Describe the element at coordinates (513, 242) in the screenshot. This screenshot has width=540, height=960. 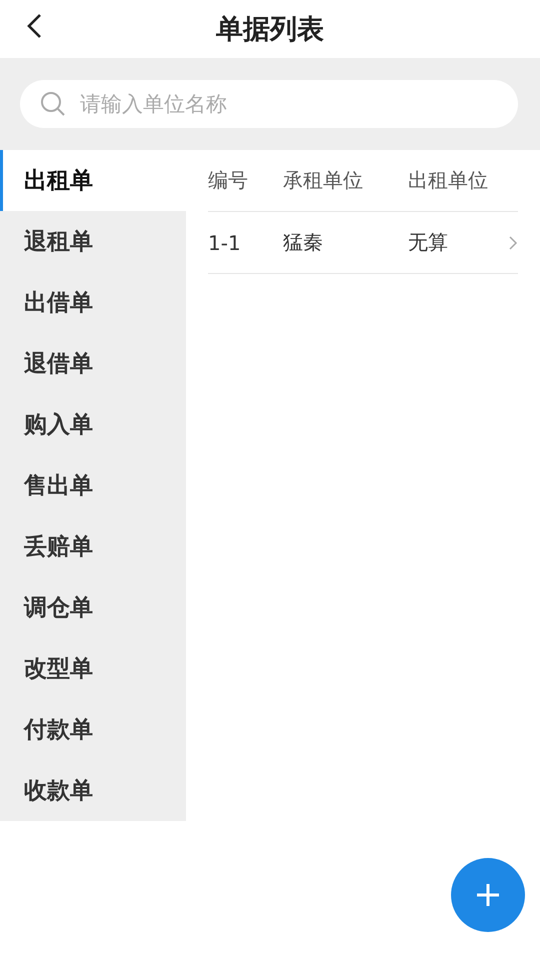
I see `chevron-right-icon` at that location.